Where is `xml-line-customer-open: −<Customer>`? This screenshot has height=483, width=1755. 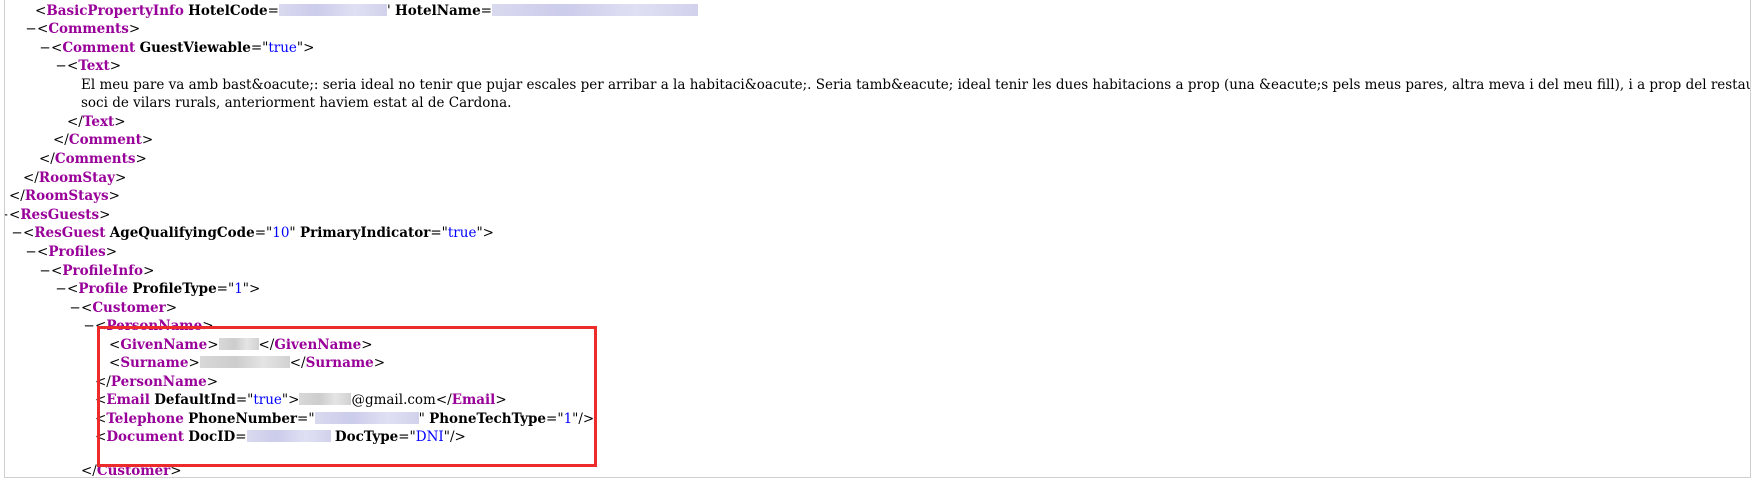 xml-line-customer-open: −<Customer> is located at coordinates (123, 308).